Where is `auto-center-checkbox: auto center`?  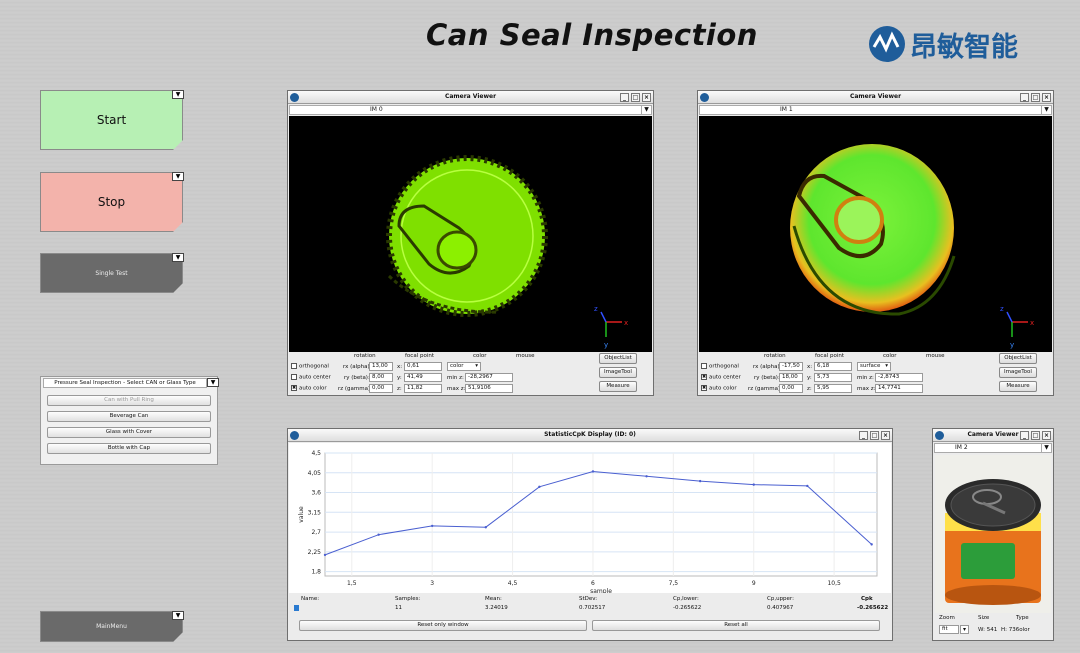 auto-center-checkbox: auto center is located at coordinates (311, 377).